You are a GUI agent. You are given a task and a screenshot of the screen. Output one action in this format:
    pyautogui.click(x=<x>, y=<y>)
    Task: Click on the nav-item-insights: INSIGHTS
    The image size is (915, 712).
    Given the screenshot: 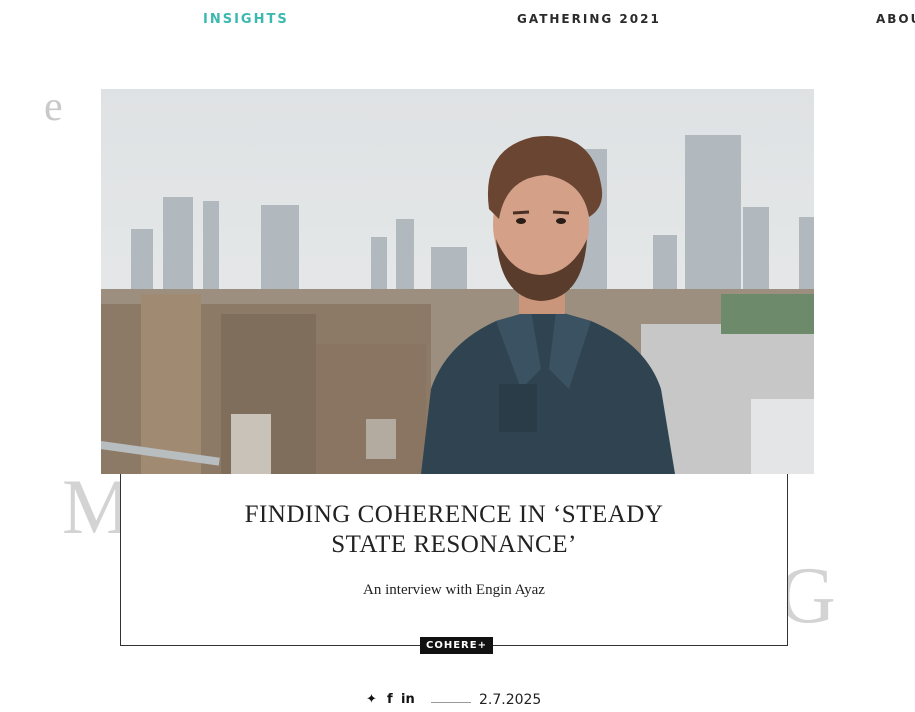 What is the action you would take?
    pyautogui.click(x=246, y=19)
    